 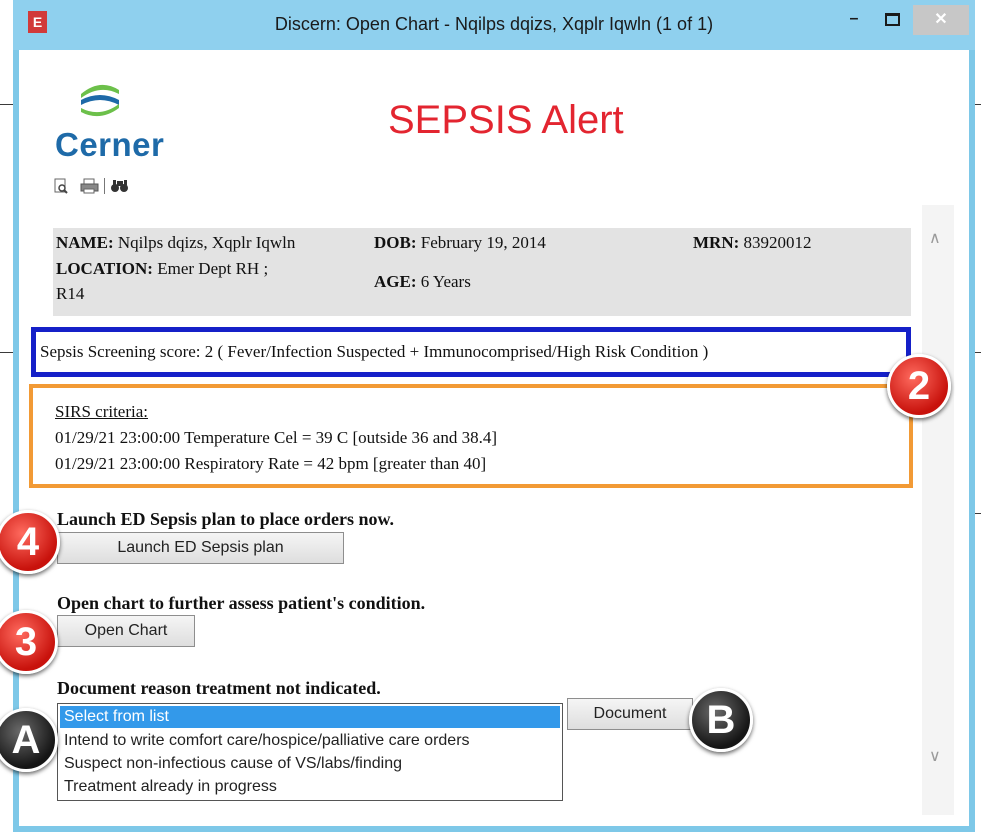 I want to click on minimize-button: –, so click(x=854, y=21).